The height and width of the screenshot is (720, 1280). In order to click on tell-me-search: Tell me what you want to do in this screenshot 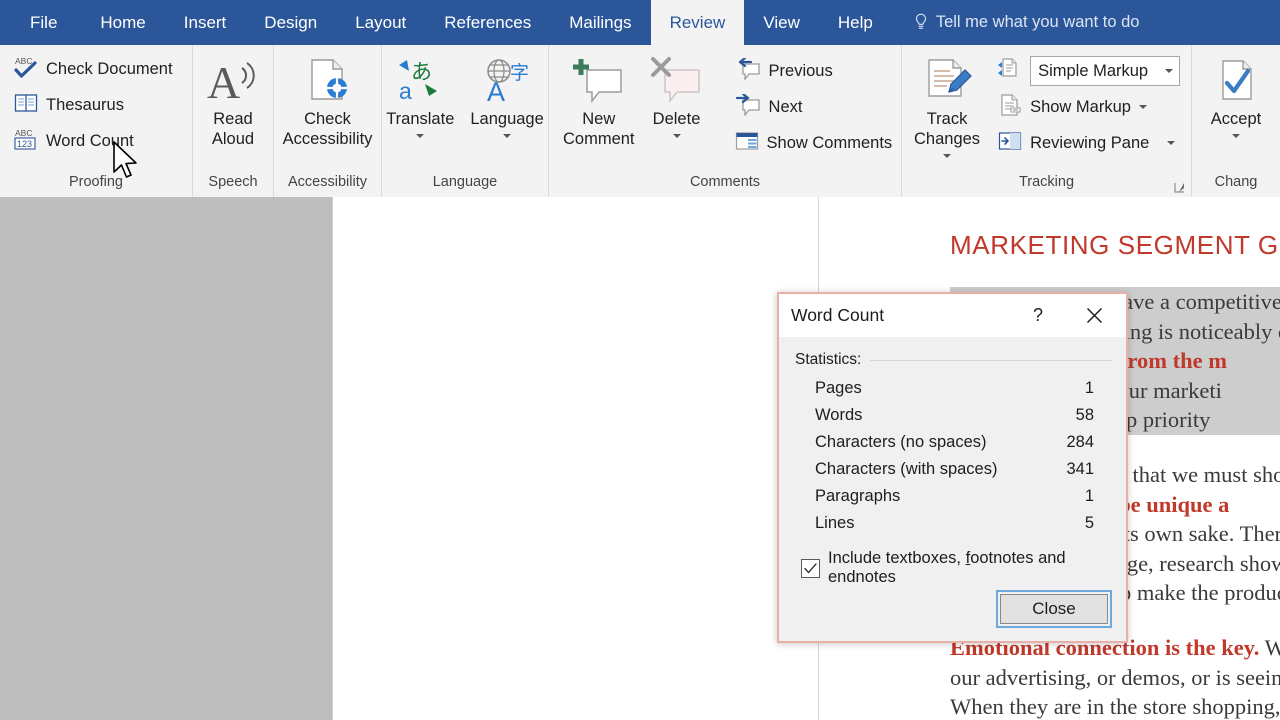, I will do `click(1023, 22)`.